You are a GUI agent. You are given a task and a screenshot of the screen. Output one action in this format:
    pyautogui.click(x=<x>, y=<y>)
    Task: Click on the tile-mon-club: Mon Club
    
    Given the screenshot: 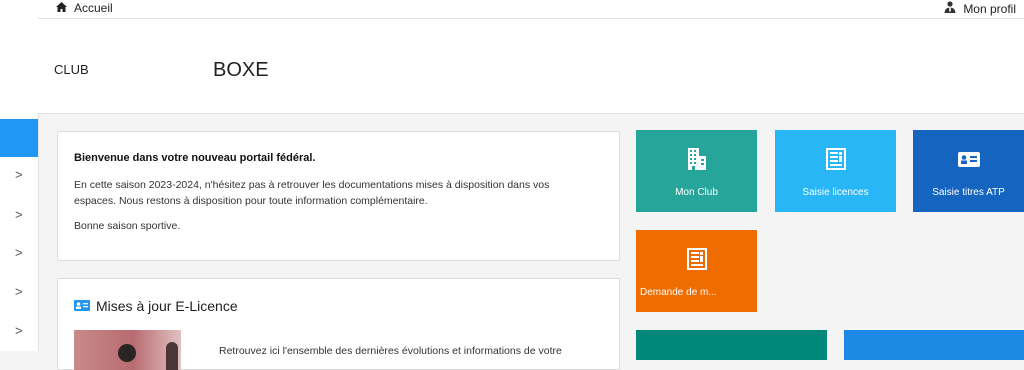 What is the action you would take?
    pyautogui.click(x=696, y=171)
    